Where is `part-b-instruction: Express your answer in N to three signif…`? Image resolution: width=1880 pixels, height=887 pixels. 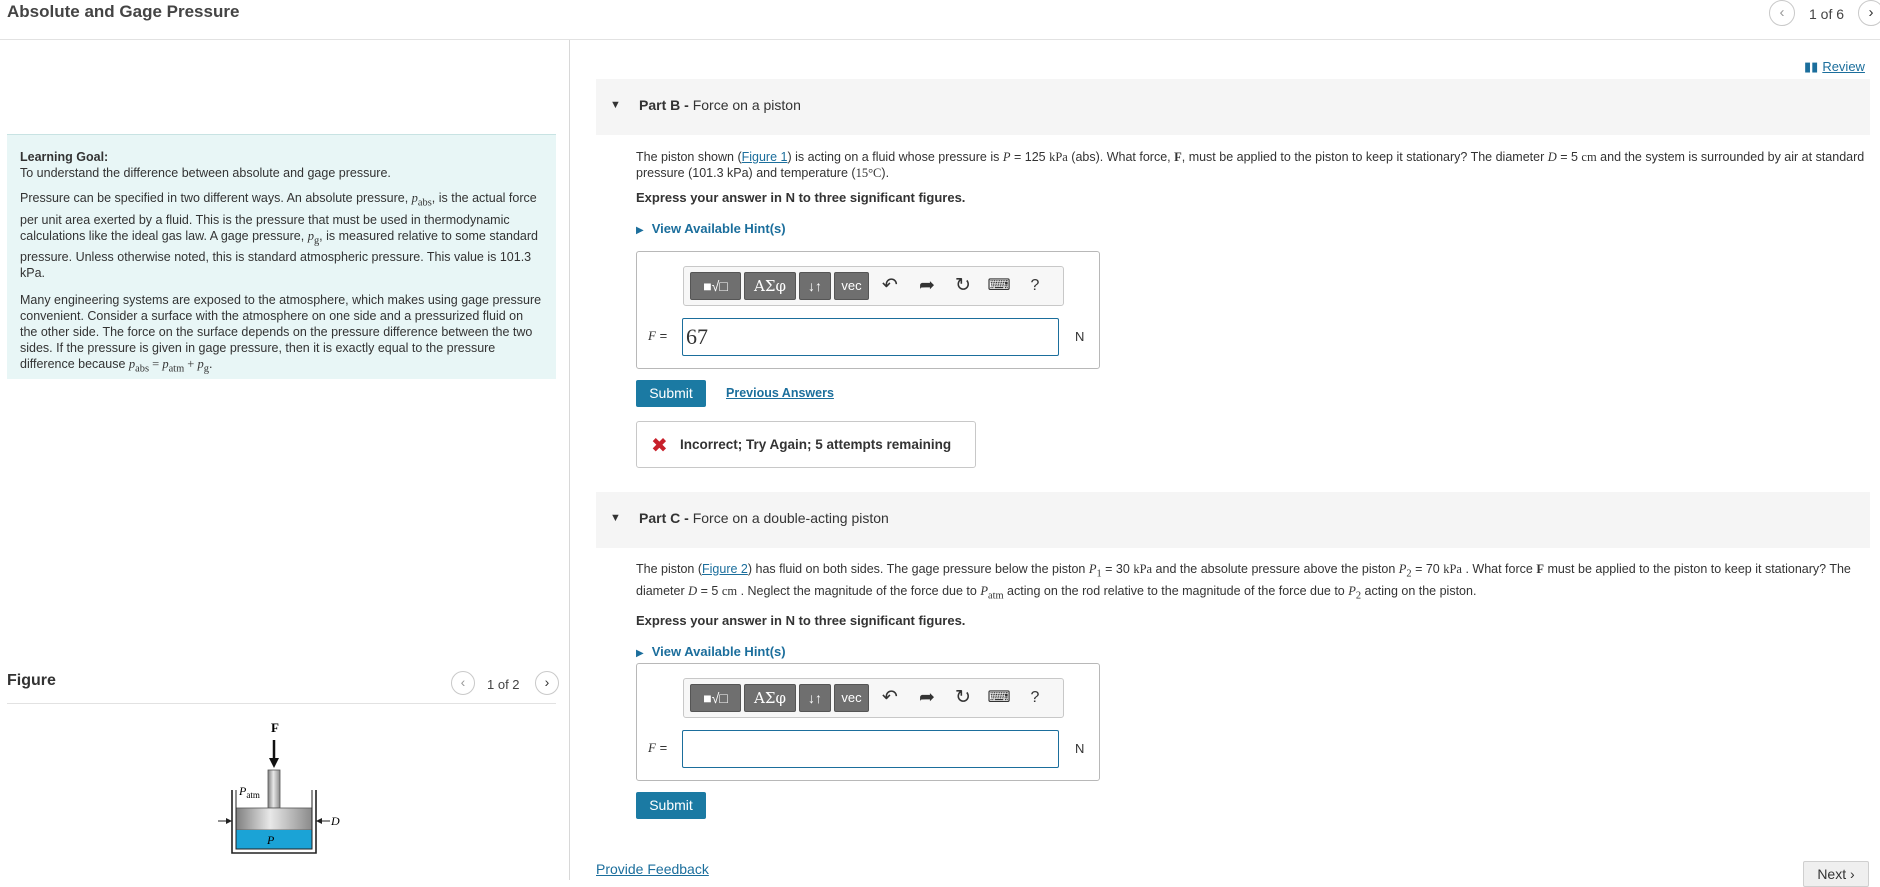 part-b-instruction: Express your answer in N to three signif… is located at coordinates (801, 197).